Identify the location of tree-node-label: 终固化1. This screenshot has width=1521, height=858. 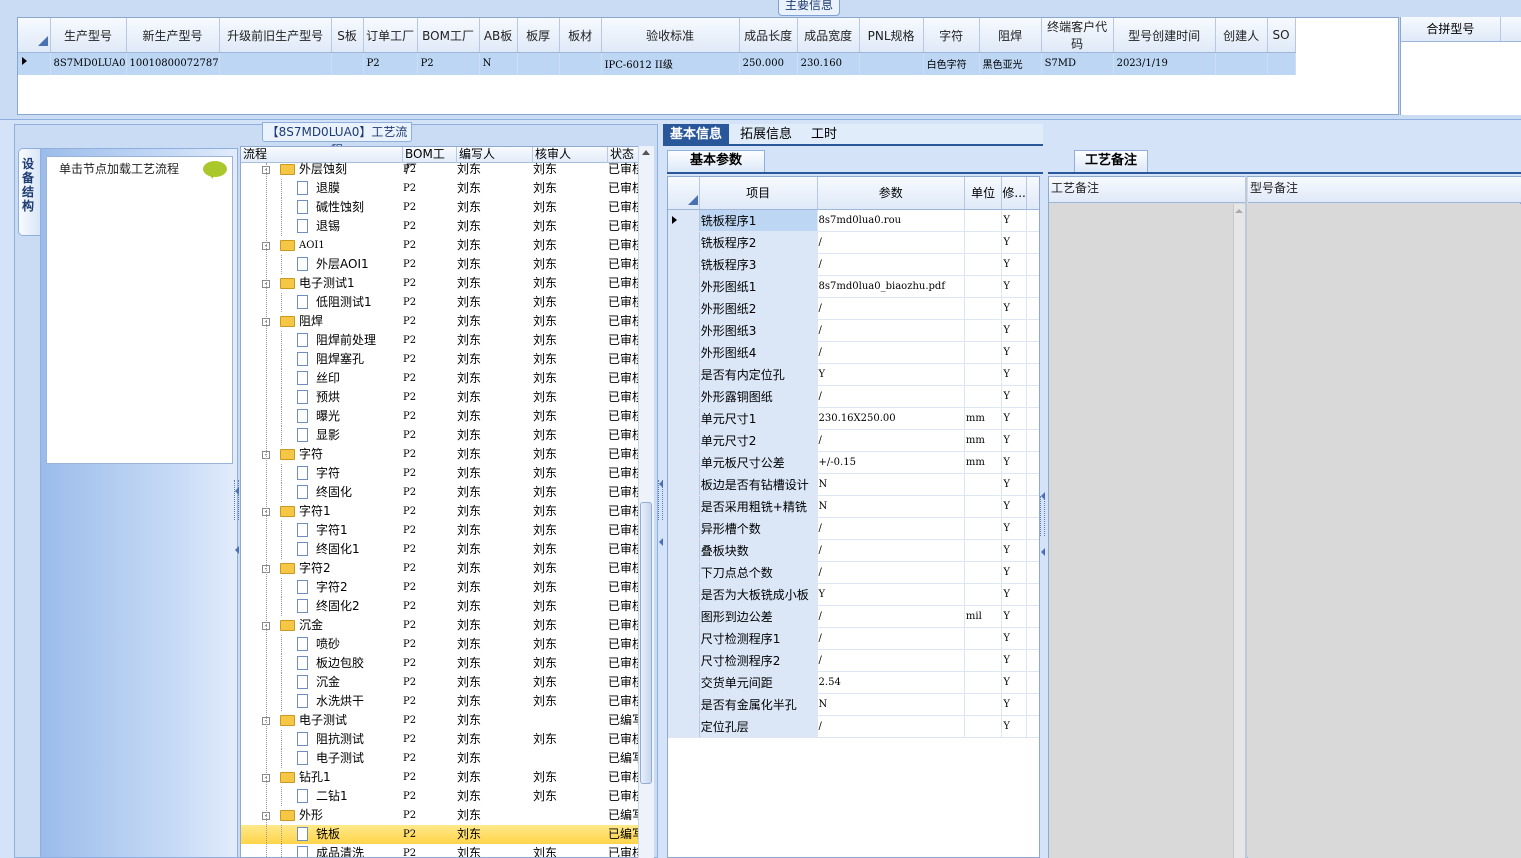
(338, 549).